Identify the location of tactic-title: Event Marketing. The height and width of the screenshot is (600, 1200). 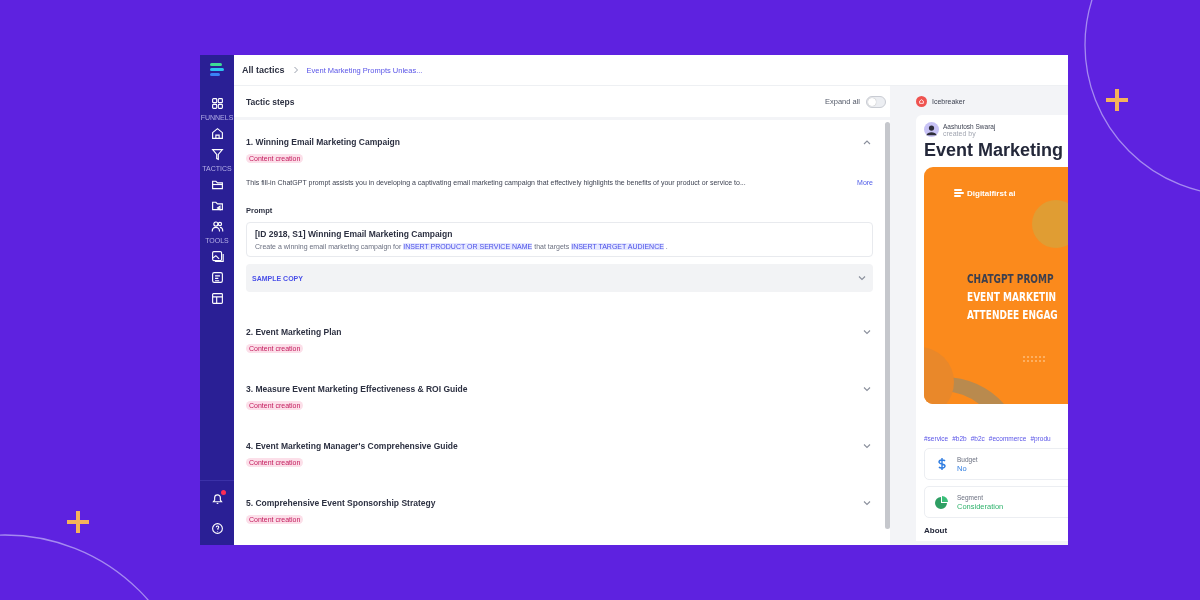
(994, 150).